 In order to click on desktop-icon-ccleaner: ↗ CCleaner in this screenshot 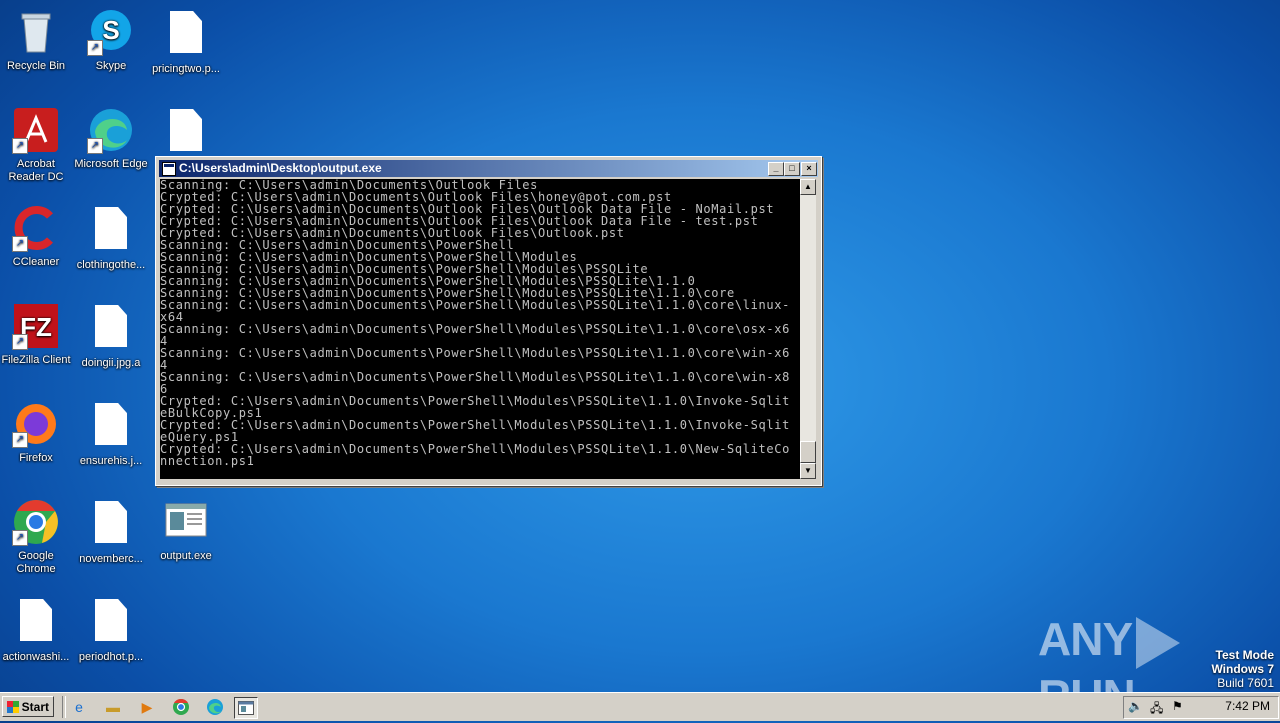, I will do `click(37, 236)`.